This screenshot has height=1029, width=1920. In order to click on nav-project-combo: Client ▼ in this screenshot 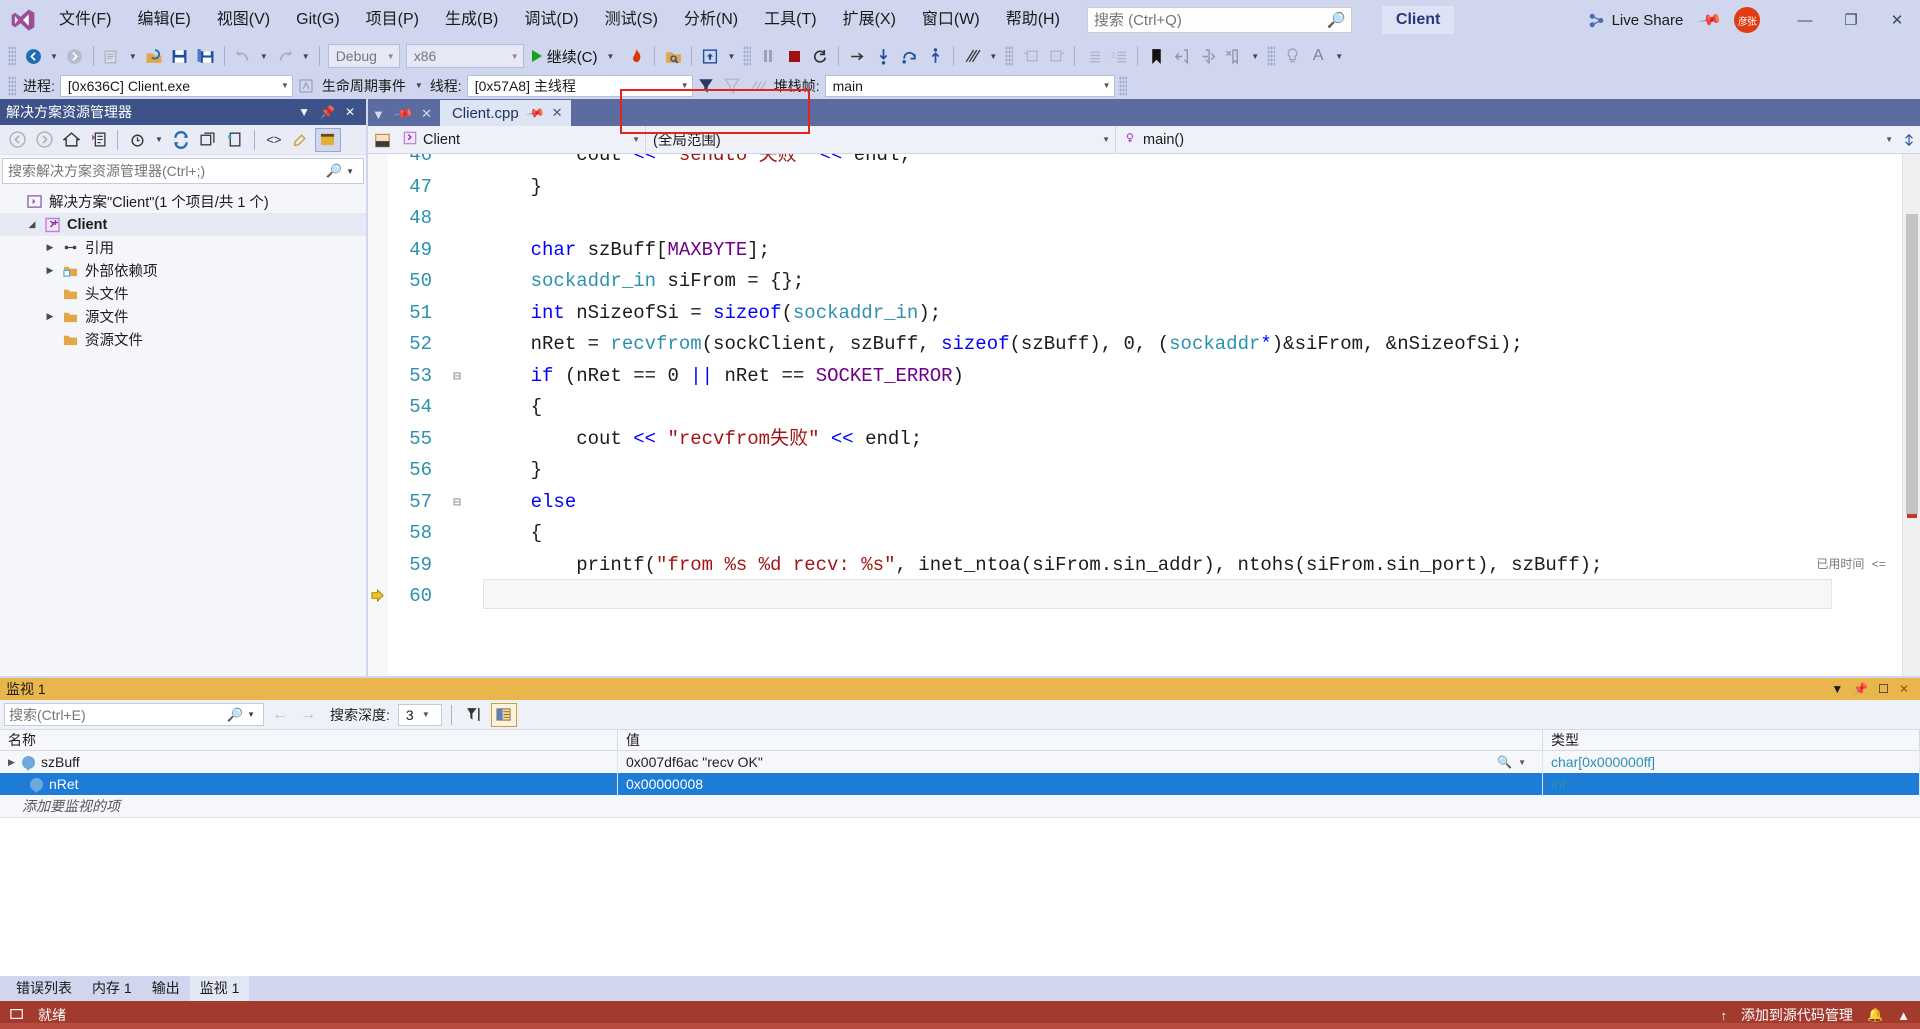, I will do `click(521, 139)`.